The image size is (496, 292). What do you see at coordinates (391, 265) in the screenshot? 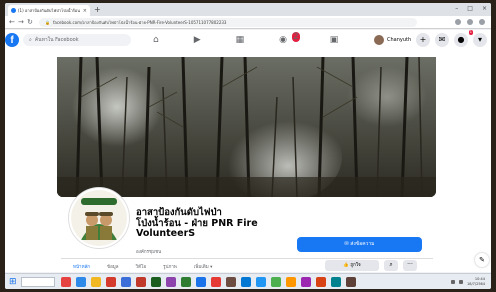
I see `page-search-button: ⌕` at bounding box center [391, 265].